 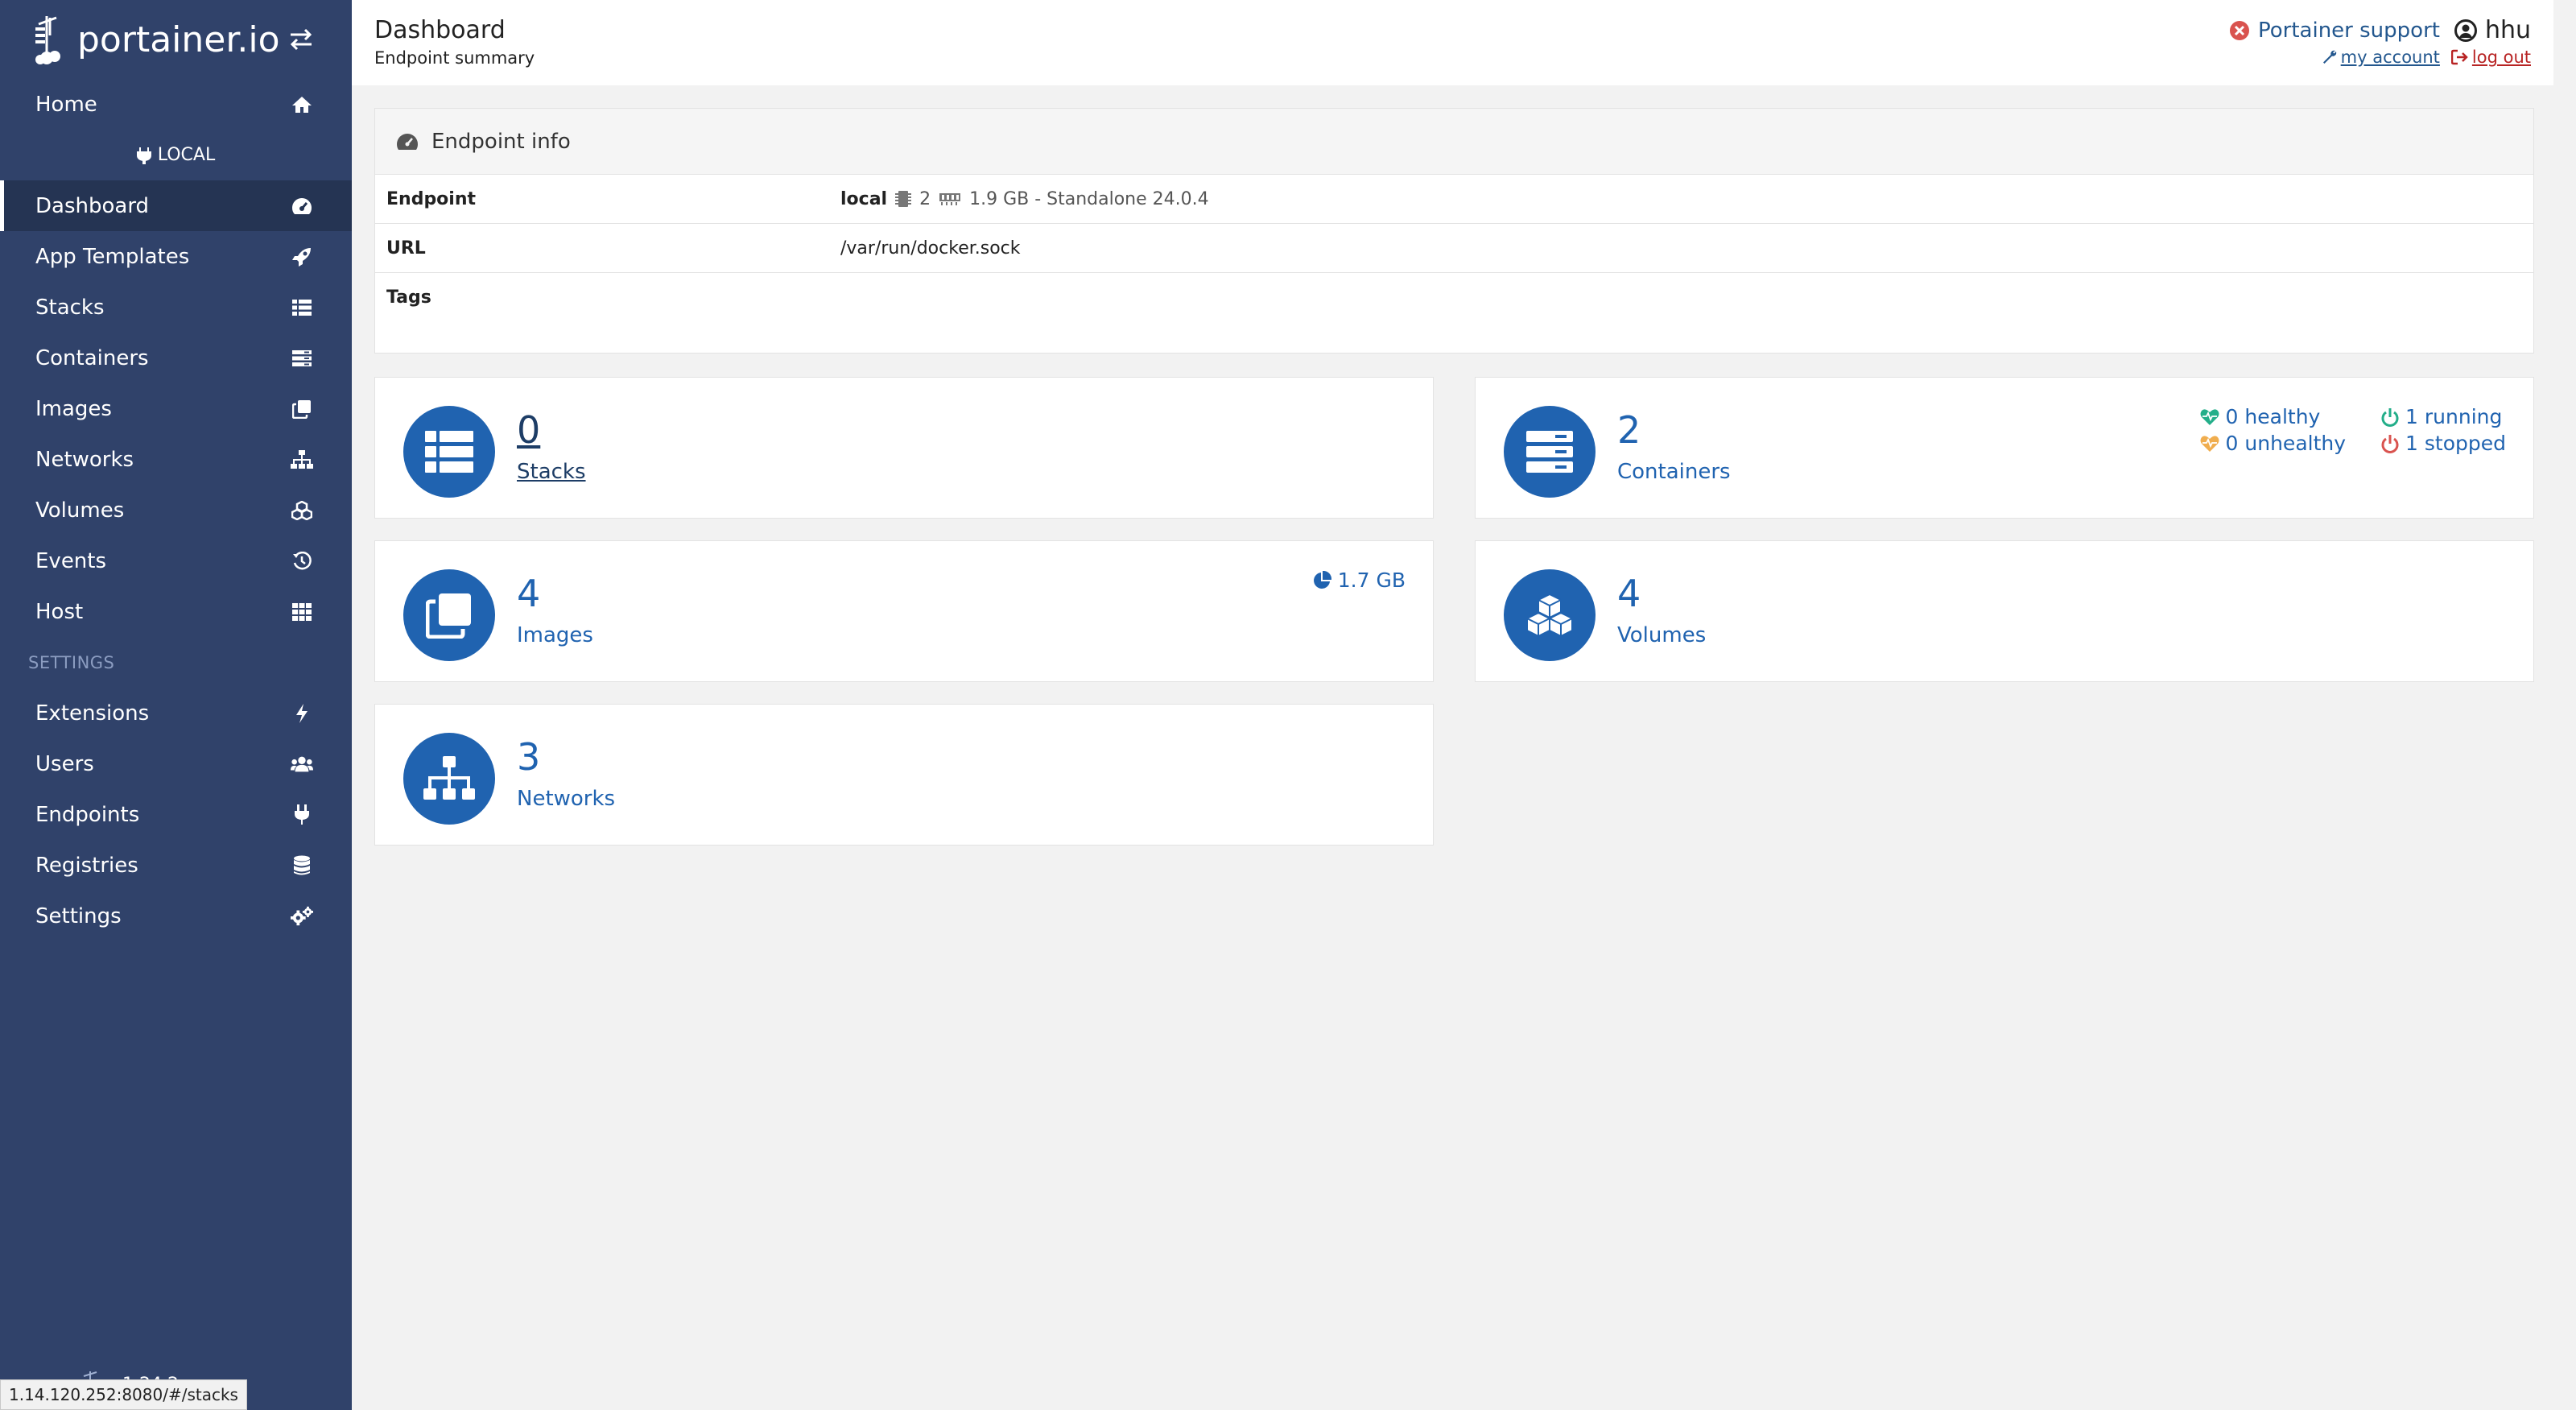 I want to click on memory-icon, so click(x=950, y=199).